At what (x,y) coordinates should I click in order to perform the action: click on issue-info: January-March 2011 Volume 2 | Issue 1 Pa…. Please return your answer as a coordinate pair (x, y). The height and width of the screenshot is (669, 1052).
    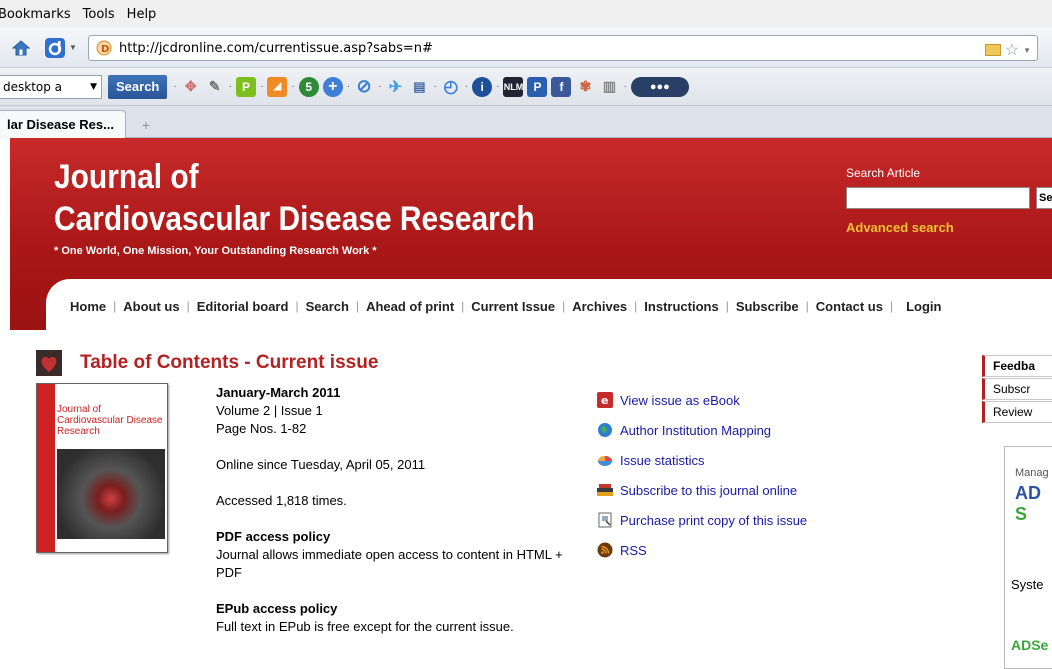
    Looking at the image, I should click on (396, 510).